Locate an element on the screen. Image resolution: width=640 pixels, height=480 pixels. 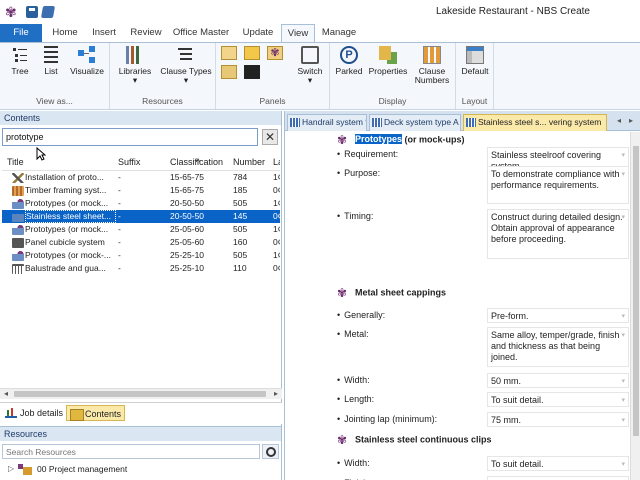
nbs-app-icon: ✾ is located at coordinates (12, 12).